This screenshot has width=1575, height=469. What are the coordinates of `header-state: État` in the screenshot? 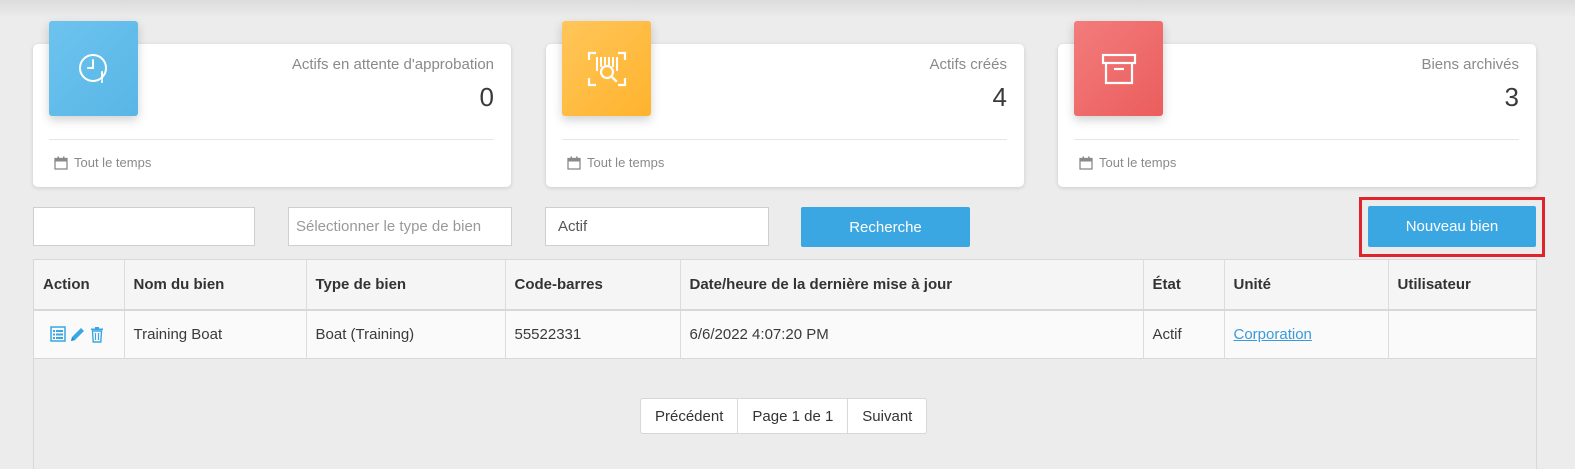 It's located at (1184, 285).